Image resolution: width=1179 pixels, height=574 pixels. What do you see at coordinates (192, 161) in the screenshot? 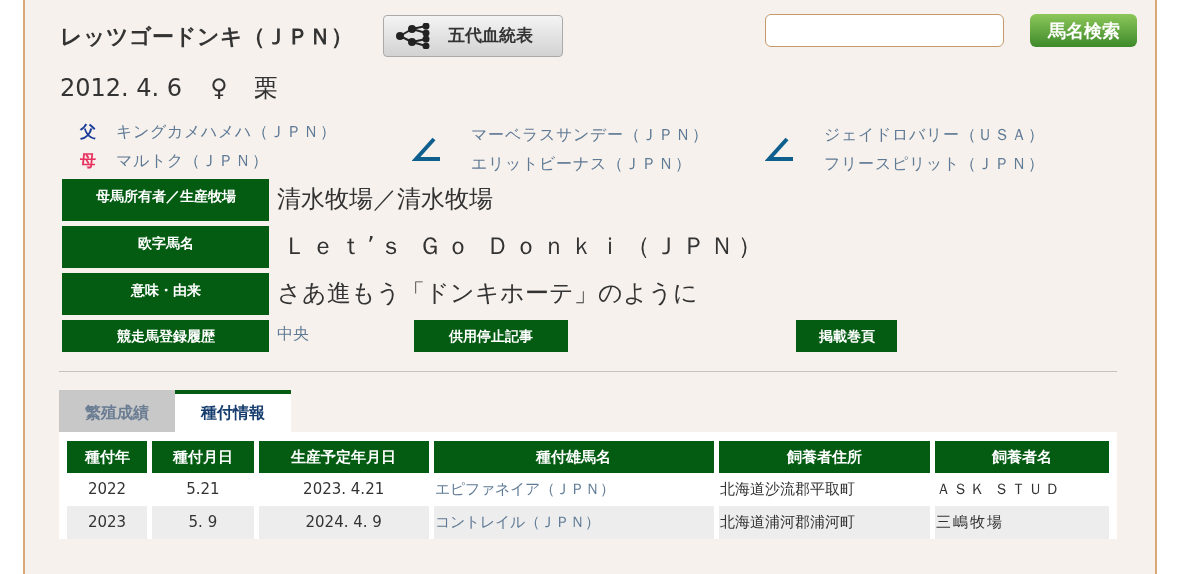
I see `sire-dam-link: マルトク（ＪＰＮ）` at bounding box center [192, 161].